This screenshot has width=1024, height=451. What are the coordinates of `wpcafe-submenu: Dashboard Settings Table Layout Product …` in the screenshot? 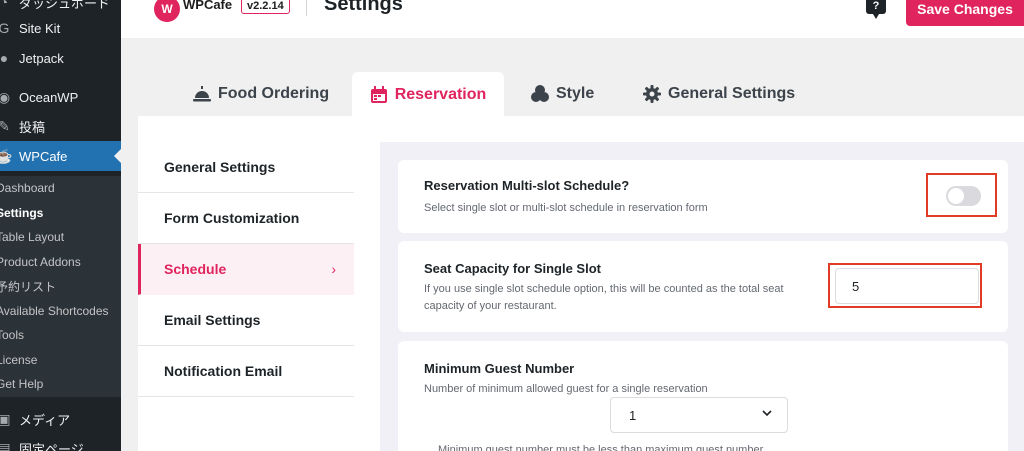 It's located at (60, 286).